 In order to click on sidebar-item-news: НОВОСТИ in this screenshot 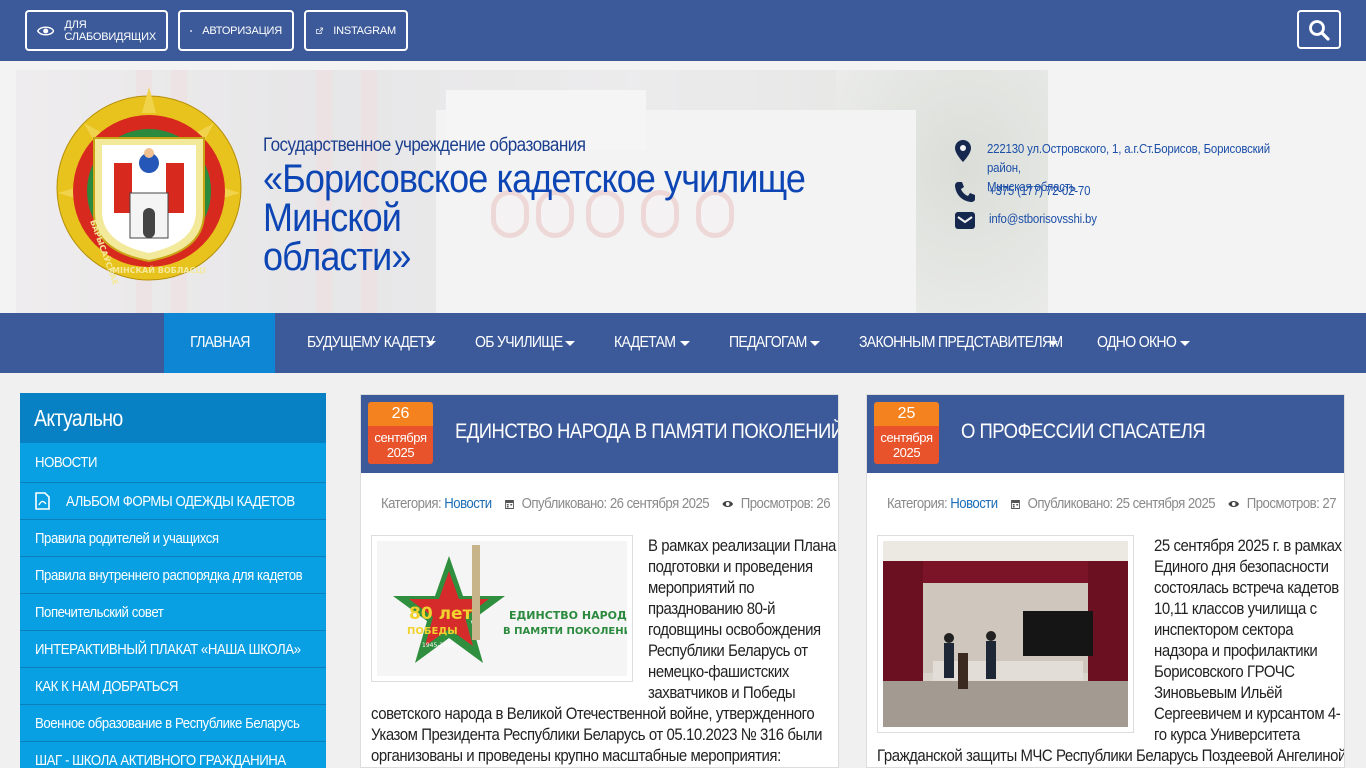, I will do `click(173, 463)`.